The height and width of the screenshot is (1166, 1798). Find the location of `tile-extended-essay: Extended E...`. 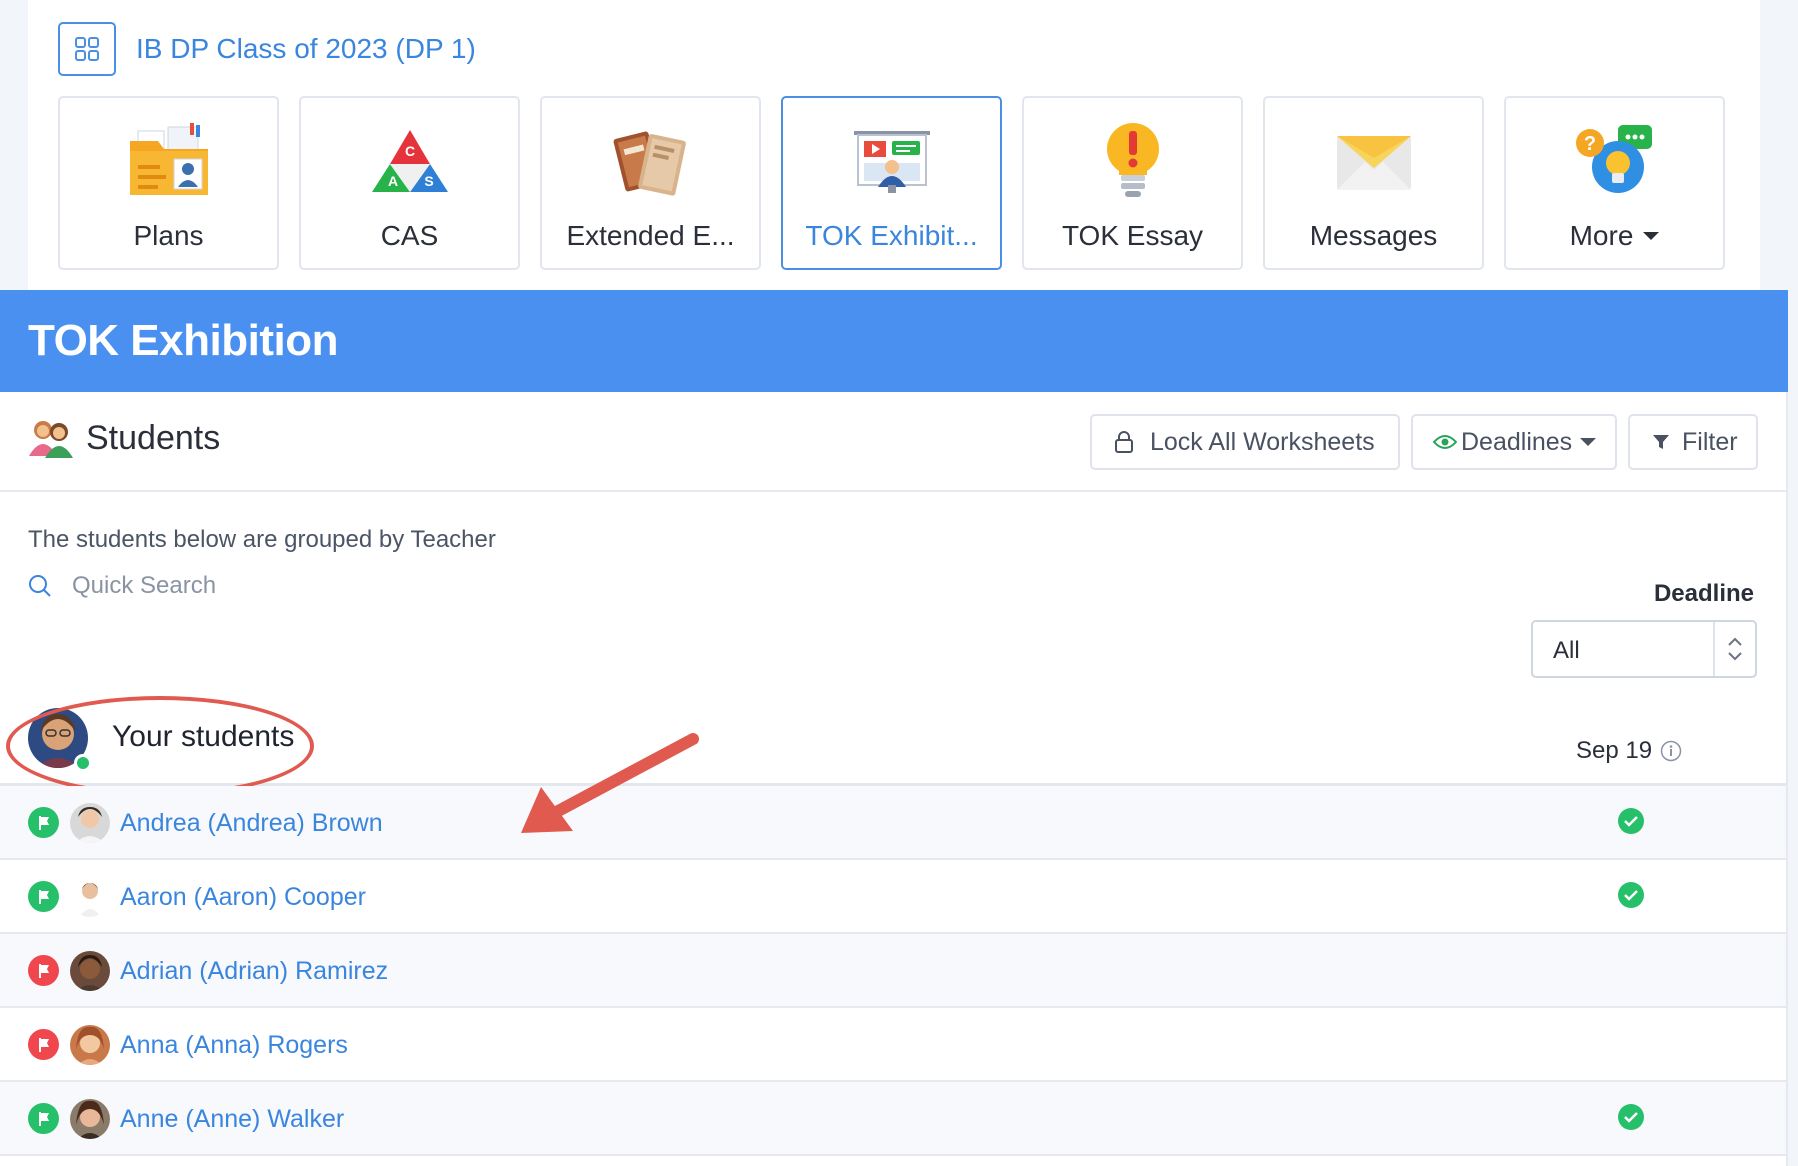

tile-extended-essay: Extended E... is located at coordinates (650, 183).